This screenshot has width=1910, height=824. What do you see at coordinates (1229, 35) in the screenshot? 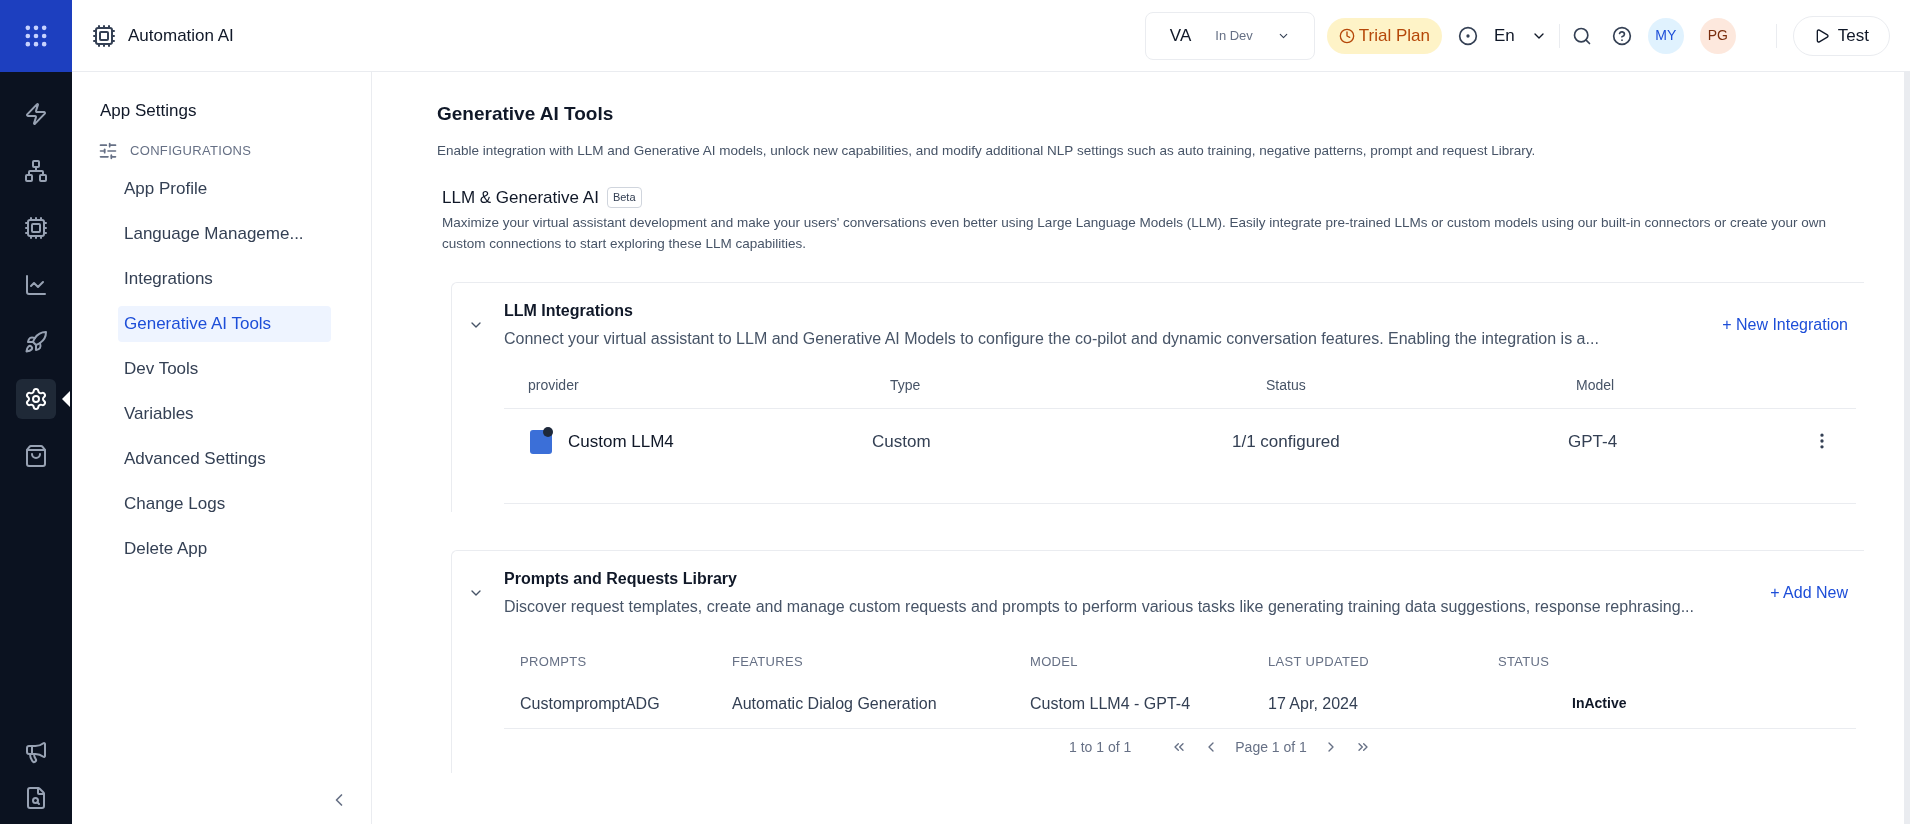
I see `environment-dropdown: VA In Dev` at bounding box center [1229, 35].